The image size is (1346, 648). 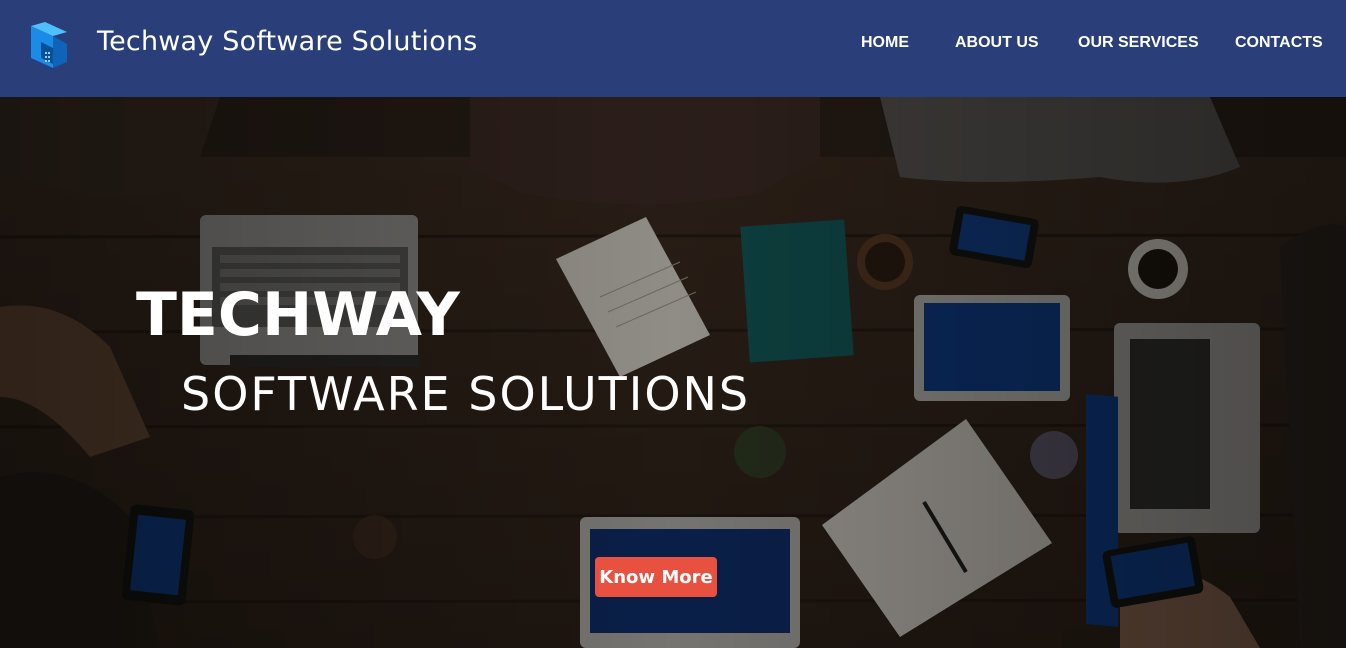 What do you see at coordinates (466, 394) in the screenshot?
I see `hero-subtitle: SOFTWARE SOLUTIONS` at bounding box center [466, 394].